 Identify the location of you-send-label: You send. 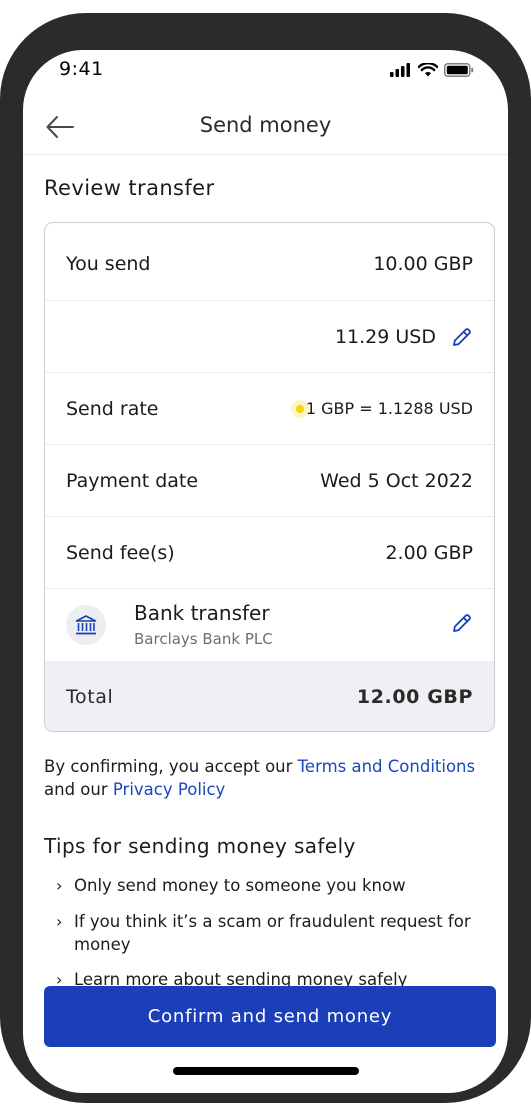
(108, 264).